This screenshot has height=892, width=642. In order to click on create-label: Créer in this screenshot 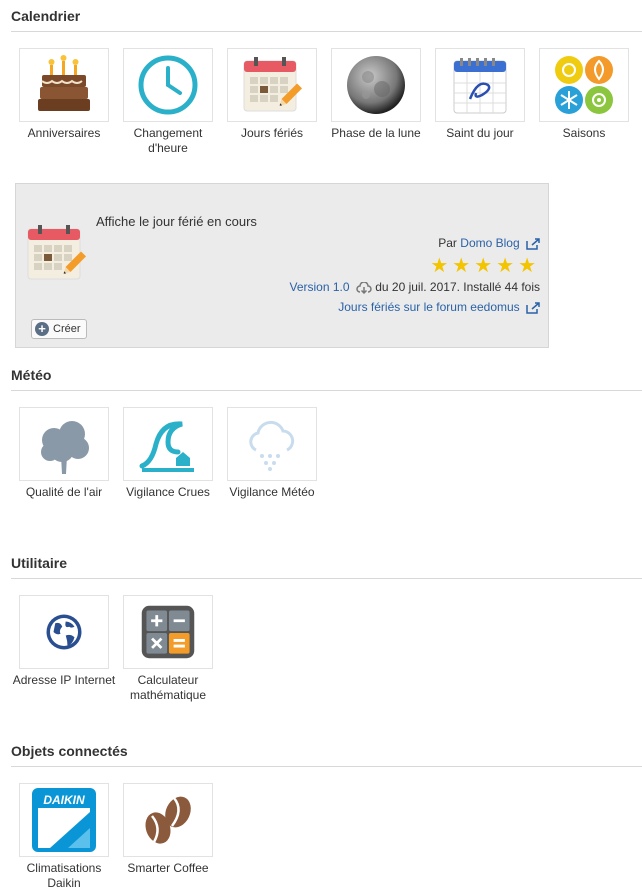, I will do `click(67, 329)`.